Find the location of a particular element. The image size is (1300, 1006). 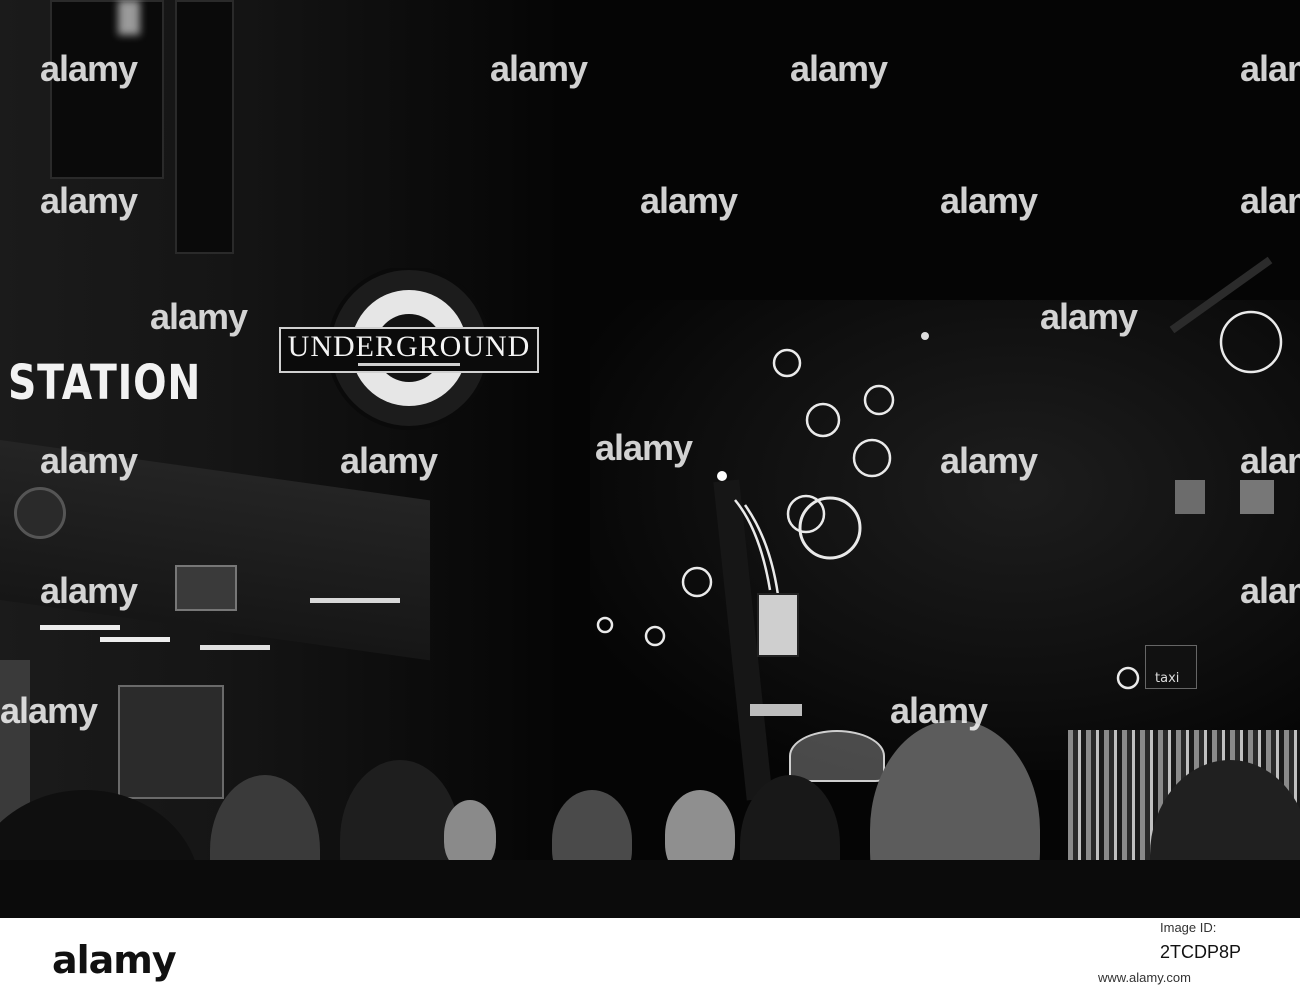

image-url: www.alamy.com is located at coordinates (1144, 977).